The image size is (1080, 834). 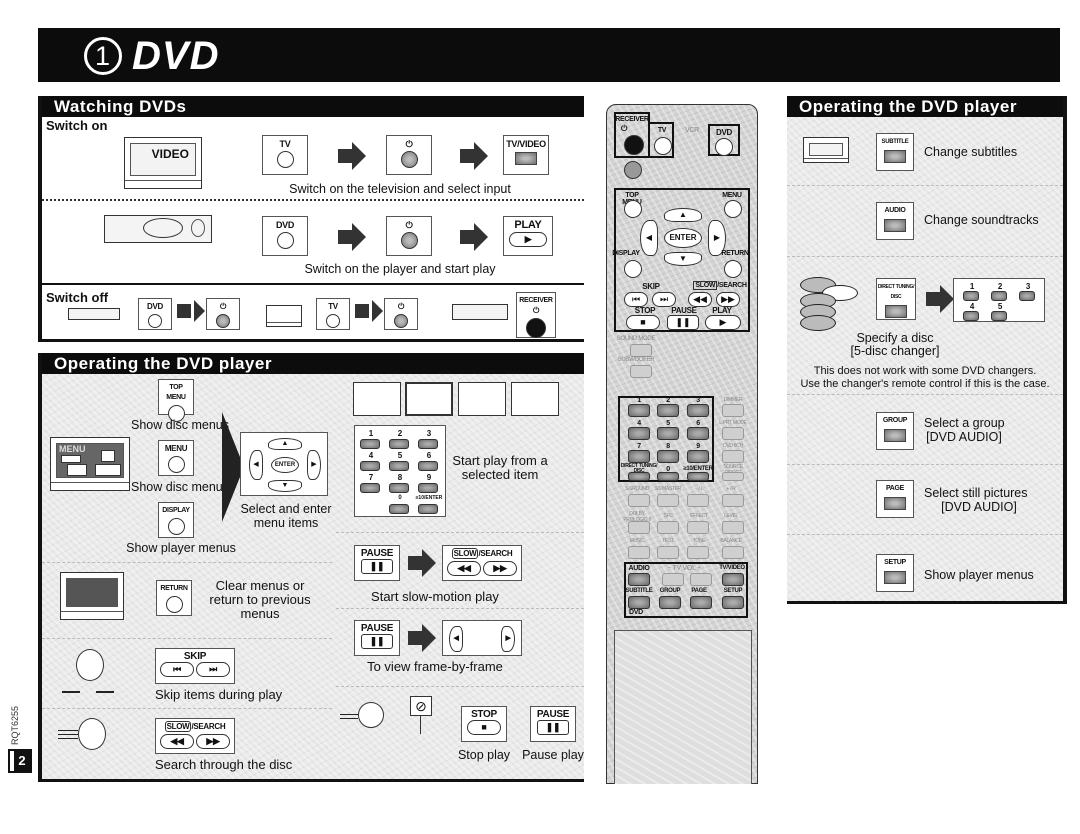 I want to click on remote-direct-tuning-button, so click(x=639, y=476).